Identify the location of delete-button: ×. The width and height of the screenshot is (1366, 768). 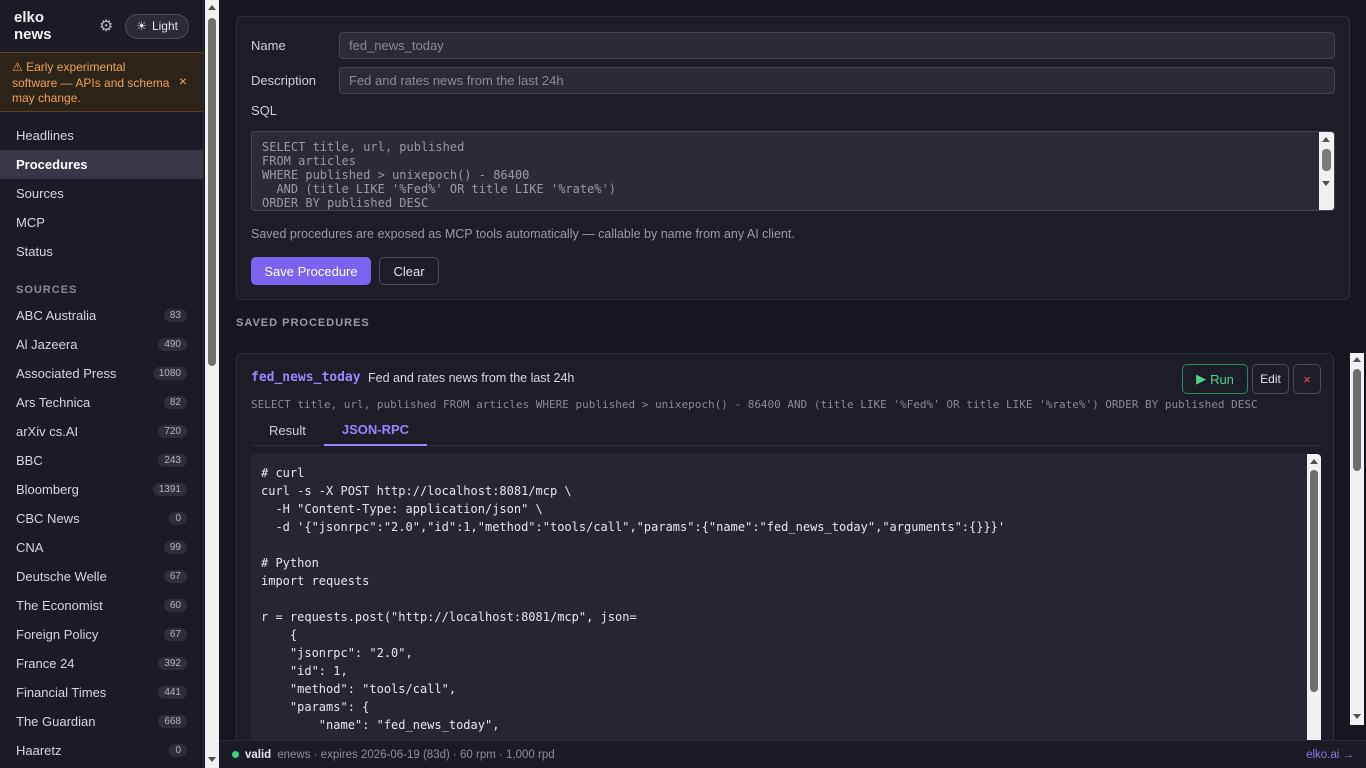
(1307, 379).